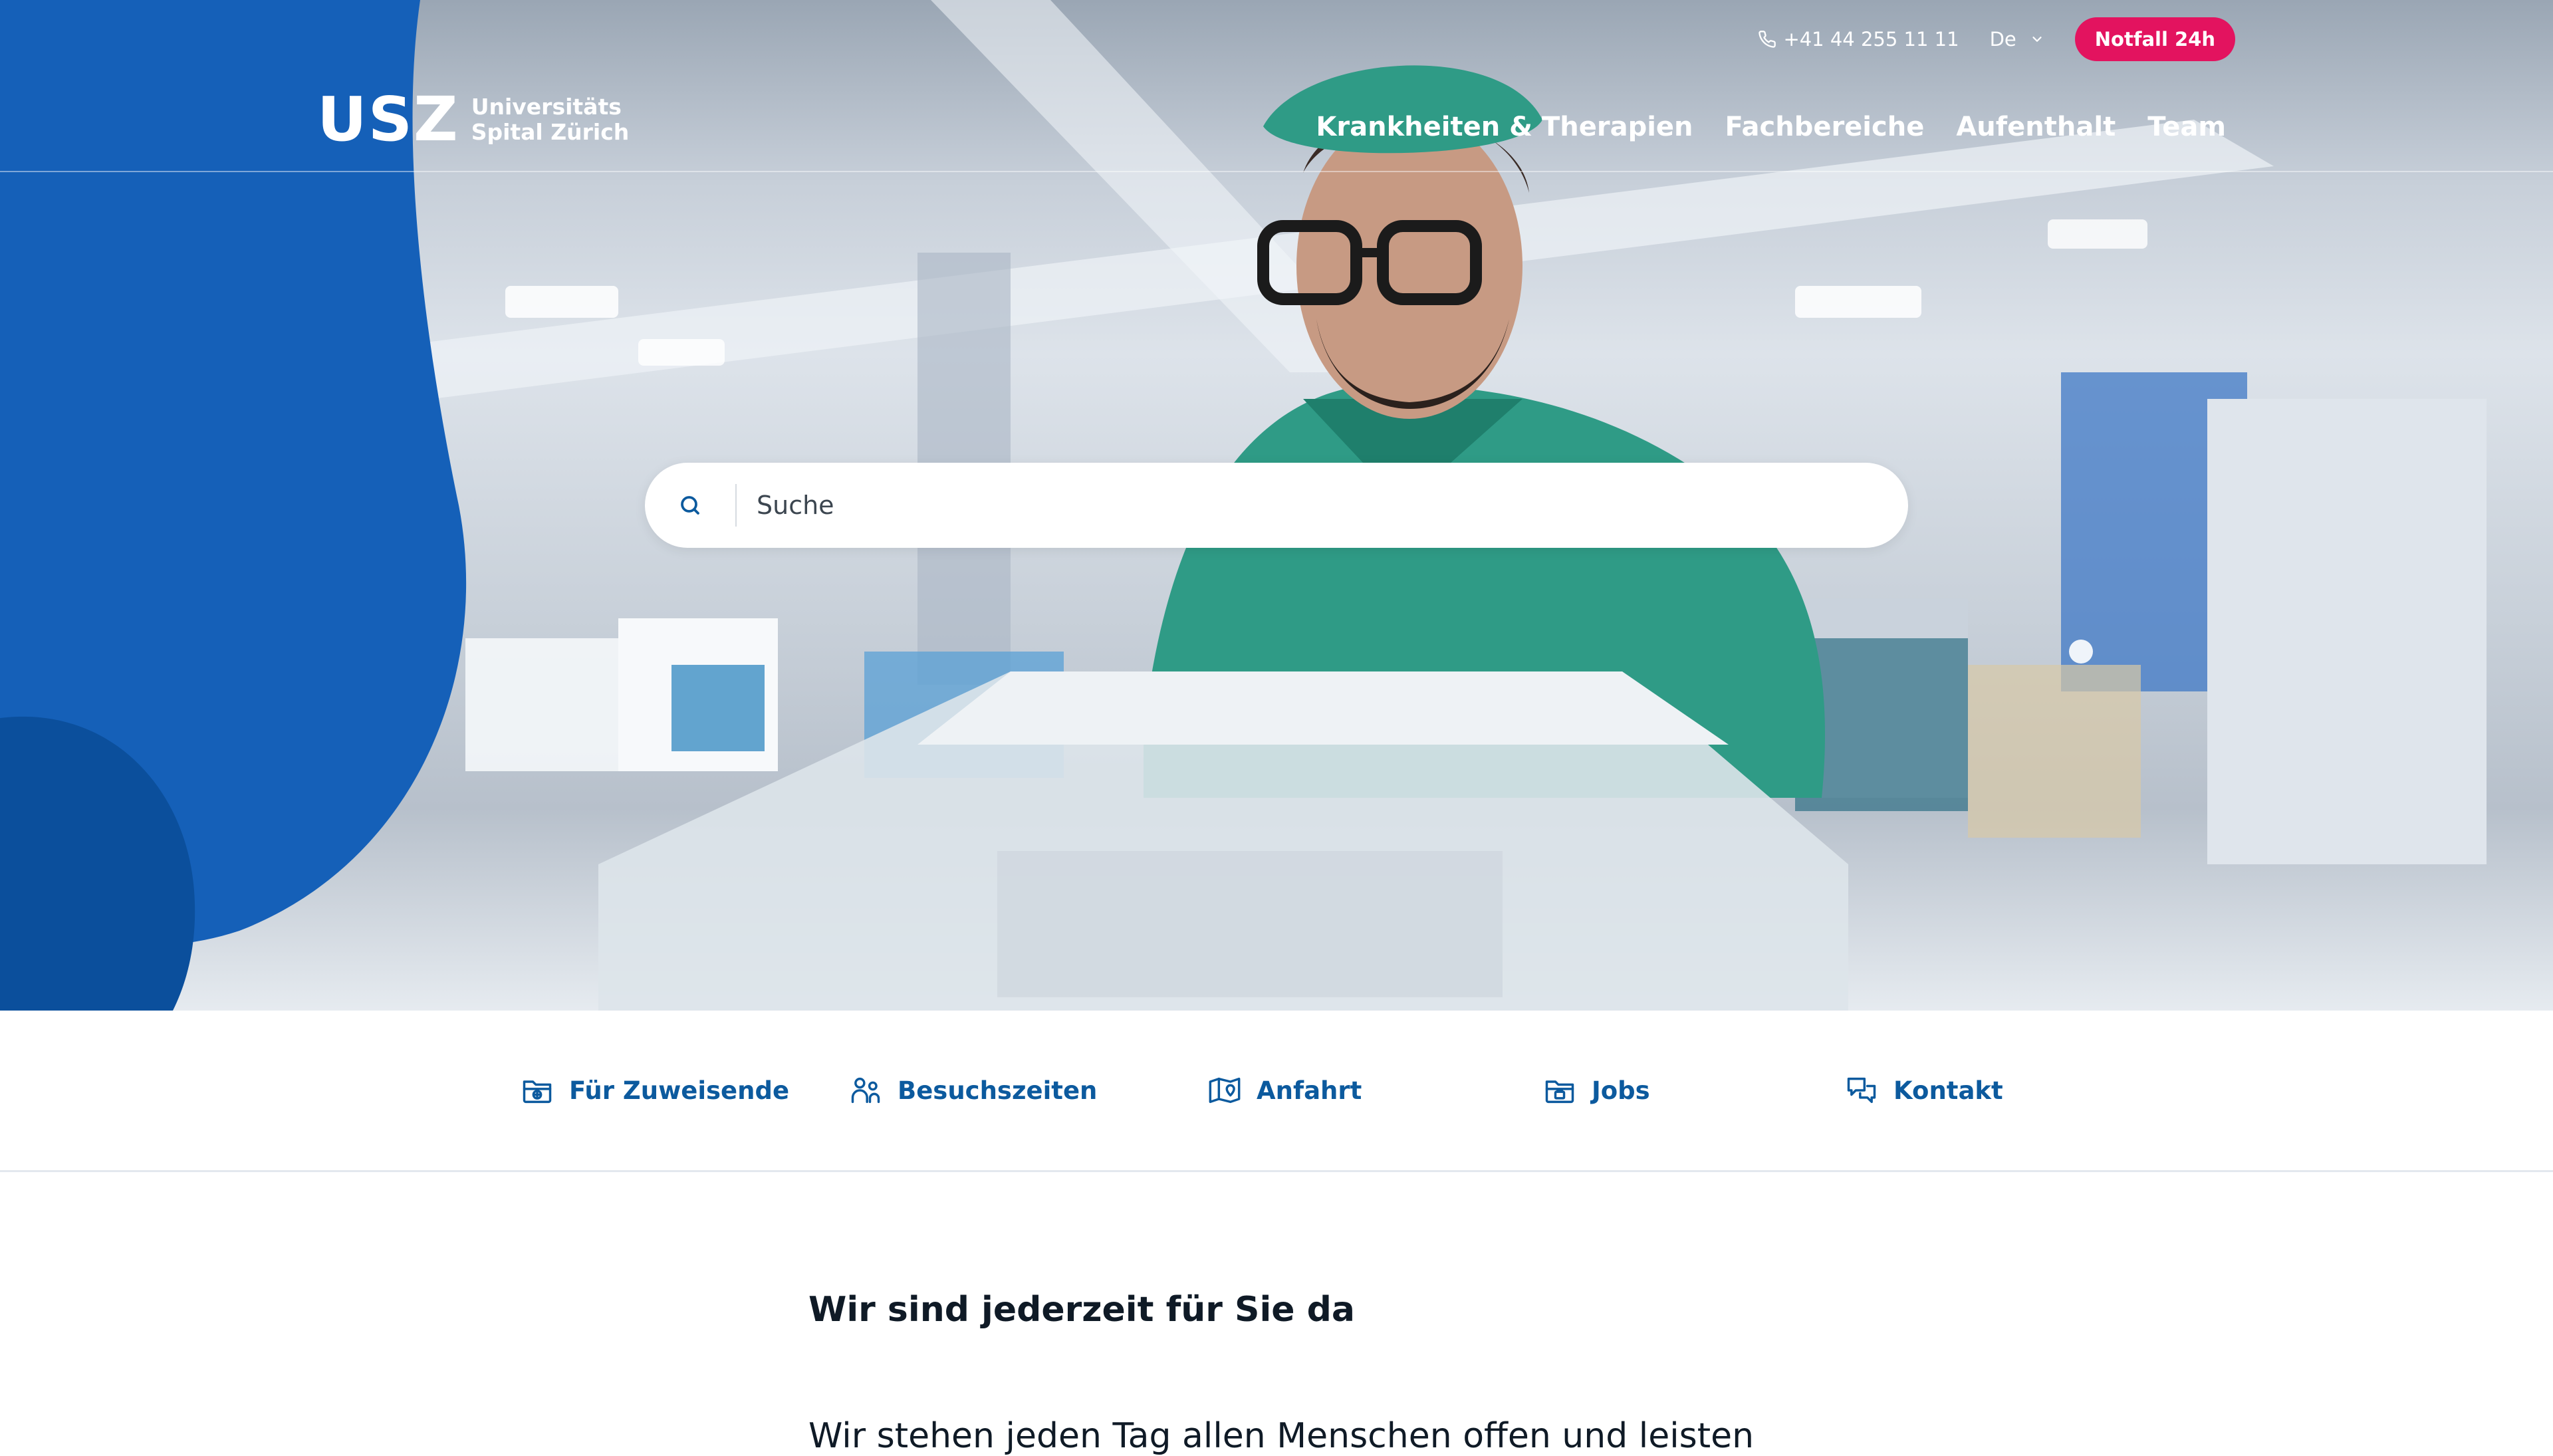 This screenshot has width=2553, height=1456. I want to click on map-pin-icon, so click(1225, 1090).